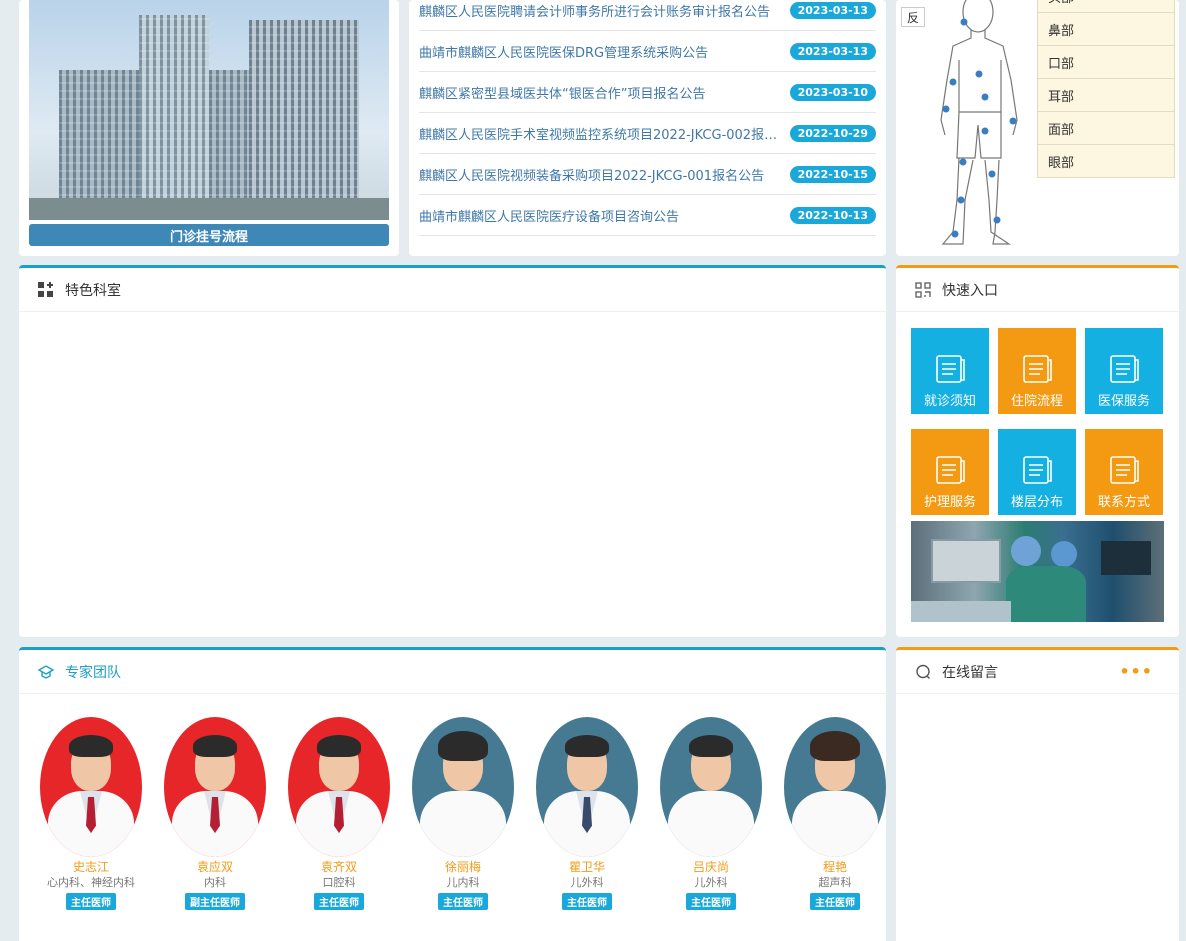 This screenshot has width=1186, height=941. I want to click on doctor-name: 史志江, so click(91, 867).